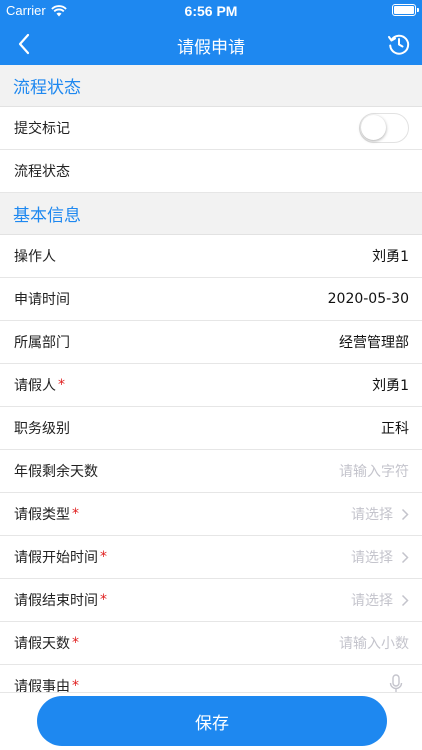 This screenshot has height=750, width=422. I want to click on annual-leave-label: 年假剩余天数, so click(56, 472).